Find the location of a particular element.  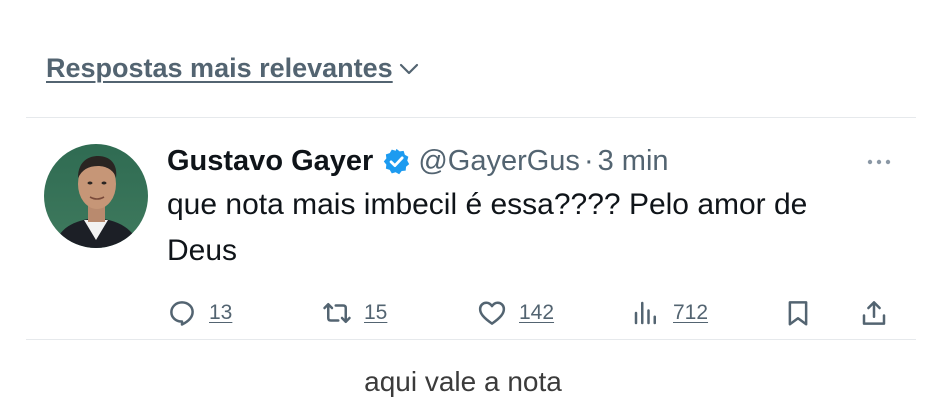

author-handle: @GayerGus is located at coordinates (499, 161).